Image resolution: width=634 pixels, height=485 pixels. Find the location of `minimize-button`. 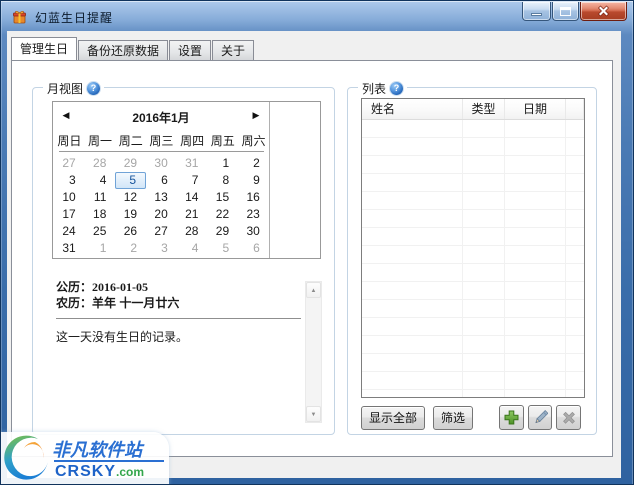

minimize-button is located at coordinates (536, 11).